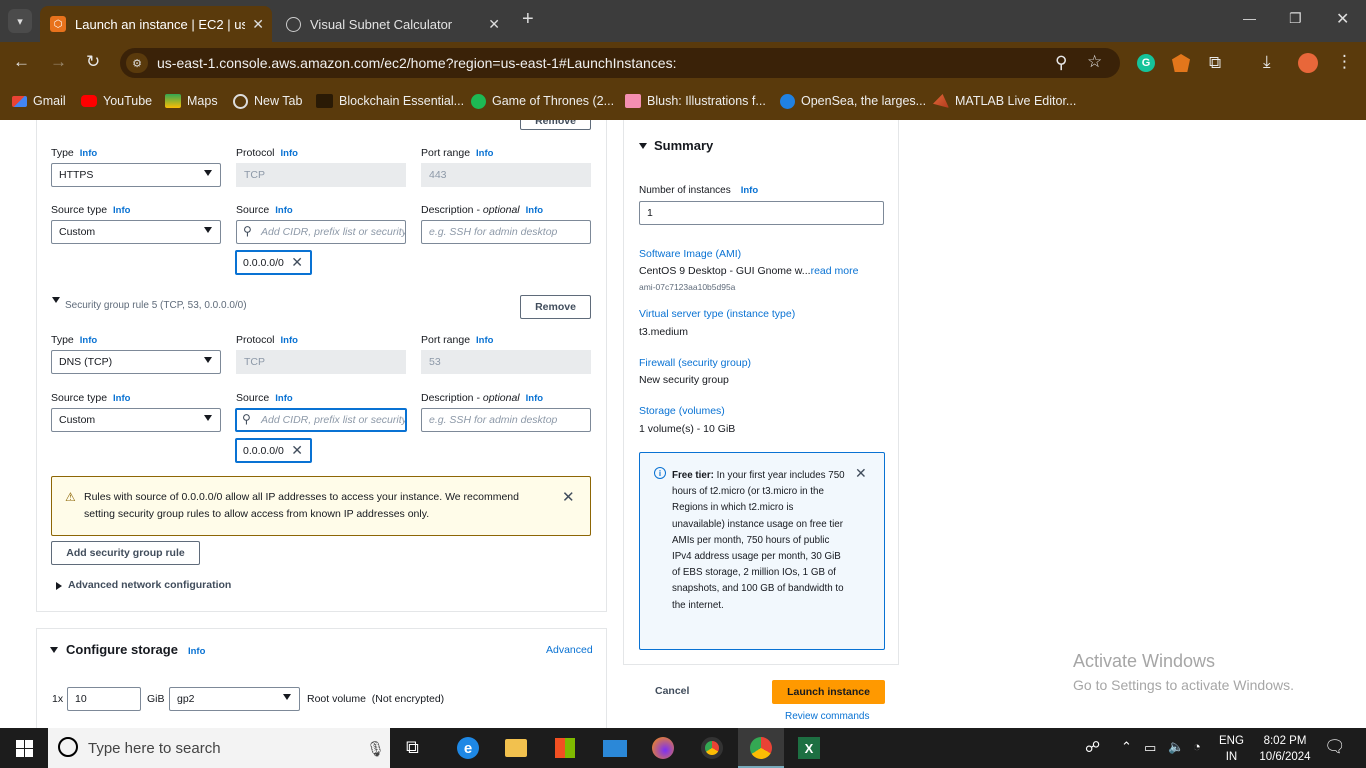 The height and width of the screenshot is (768, 1366). I want to click on activate-windows-subtitle: Go to Settings to activate Windows., so click(1183, 685).